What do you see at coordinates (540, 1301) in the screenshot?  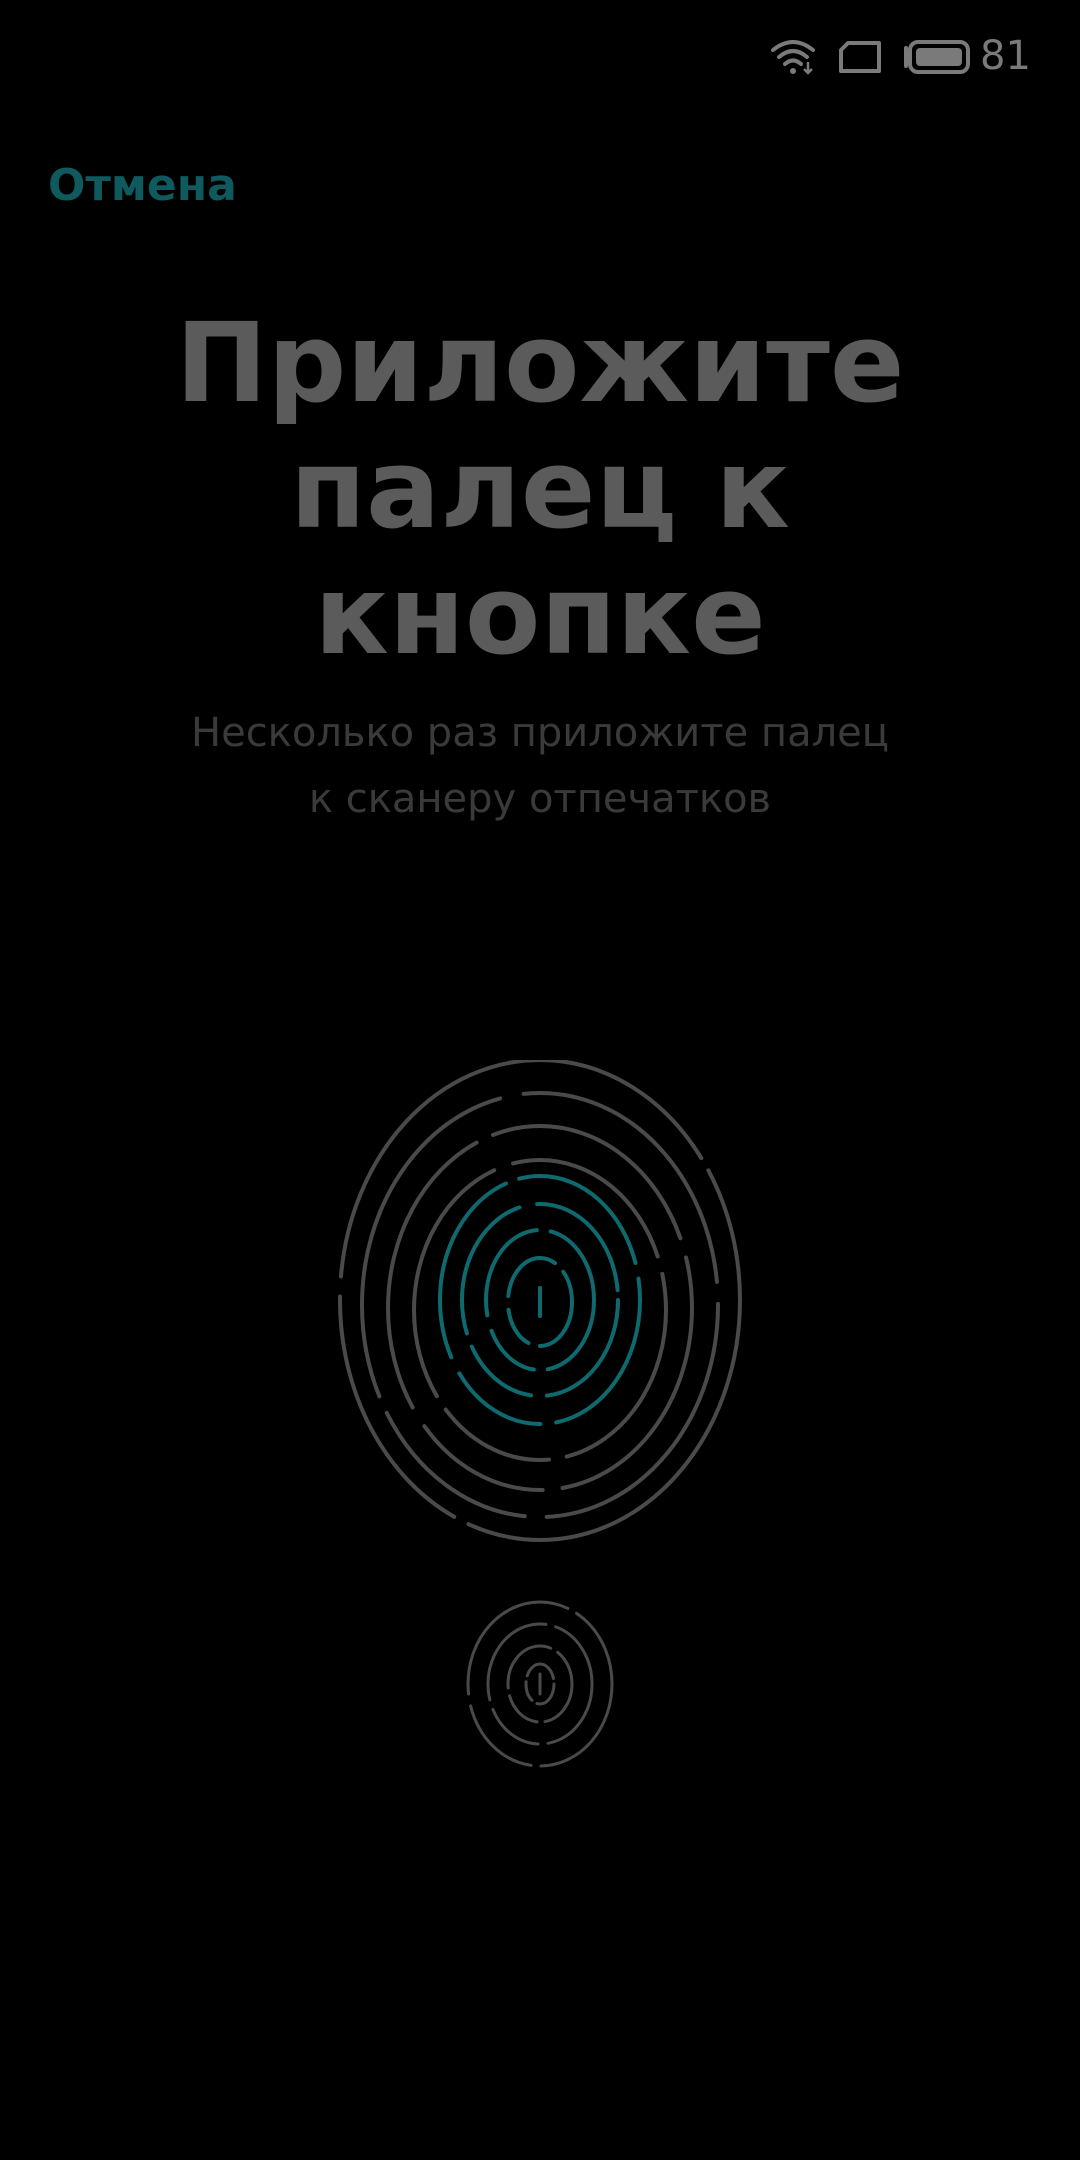 I see `fingerprint-icon` at bounding box center [540, 1301].